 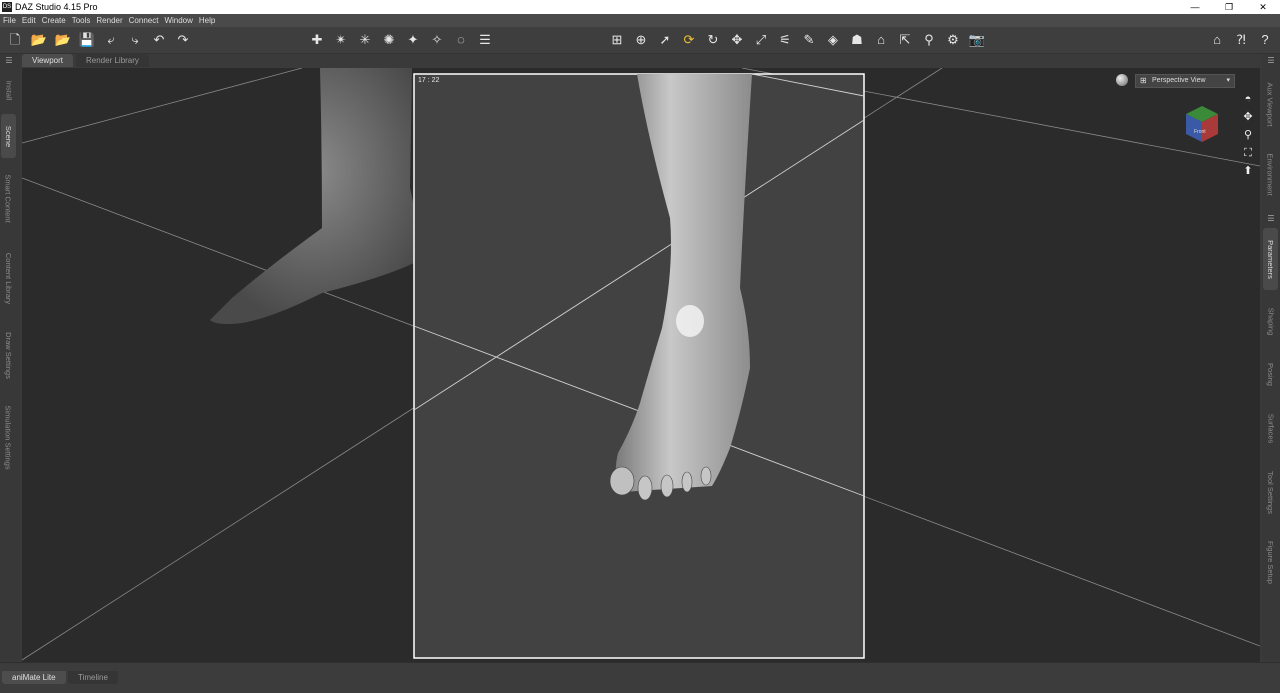 I want to click on draw-style-icon, so click(x=1122, y=80).